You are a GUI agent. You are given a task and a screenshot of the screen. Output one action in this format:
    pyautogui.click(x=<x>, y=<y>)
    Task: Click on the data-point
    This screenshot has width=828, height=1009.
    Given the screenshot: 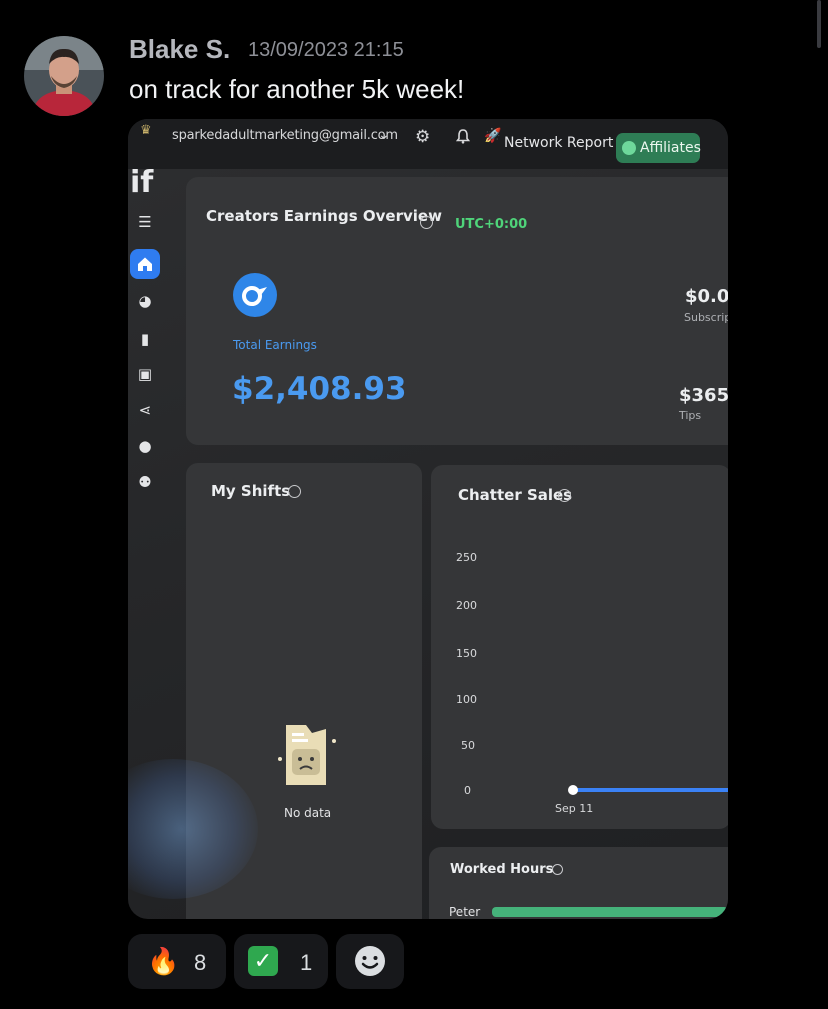 What is the action you would take?
    pyautogui.click(x=573, y=790)
    